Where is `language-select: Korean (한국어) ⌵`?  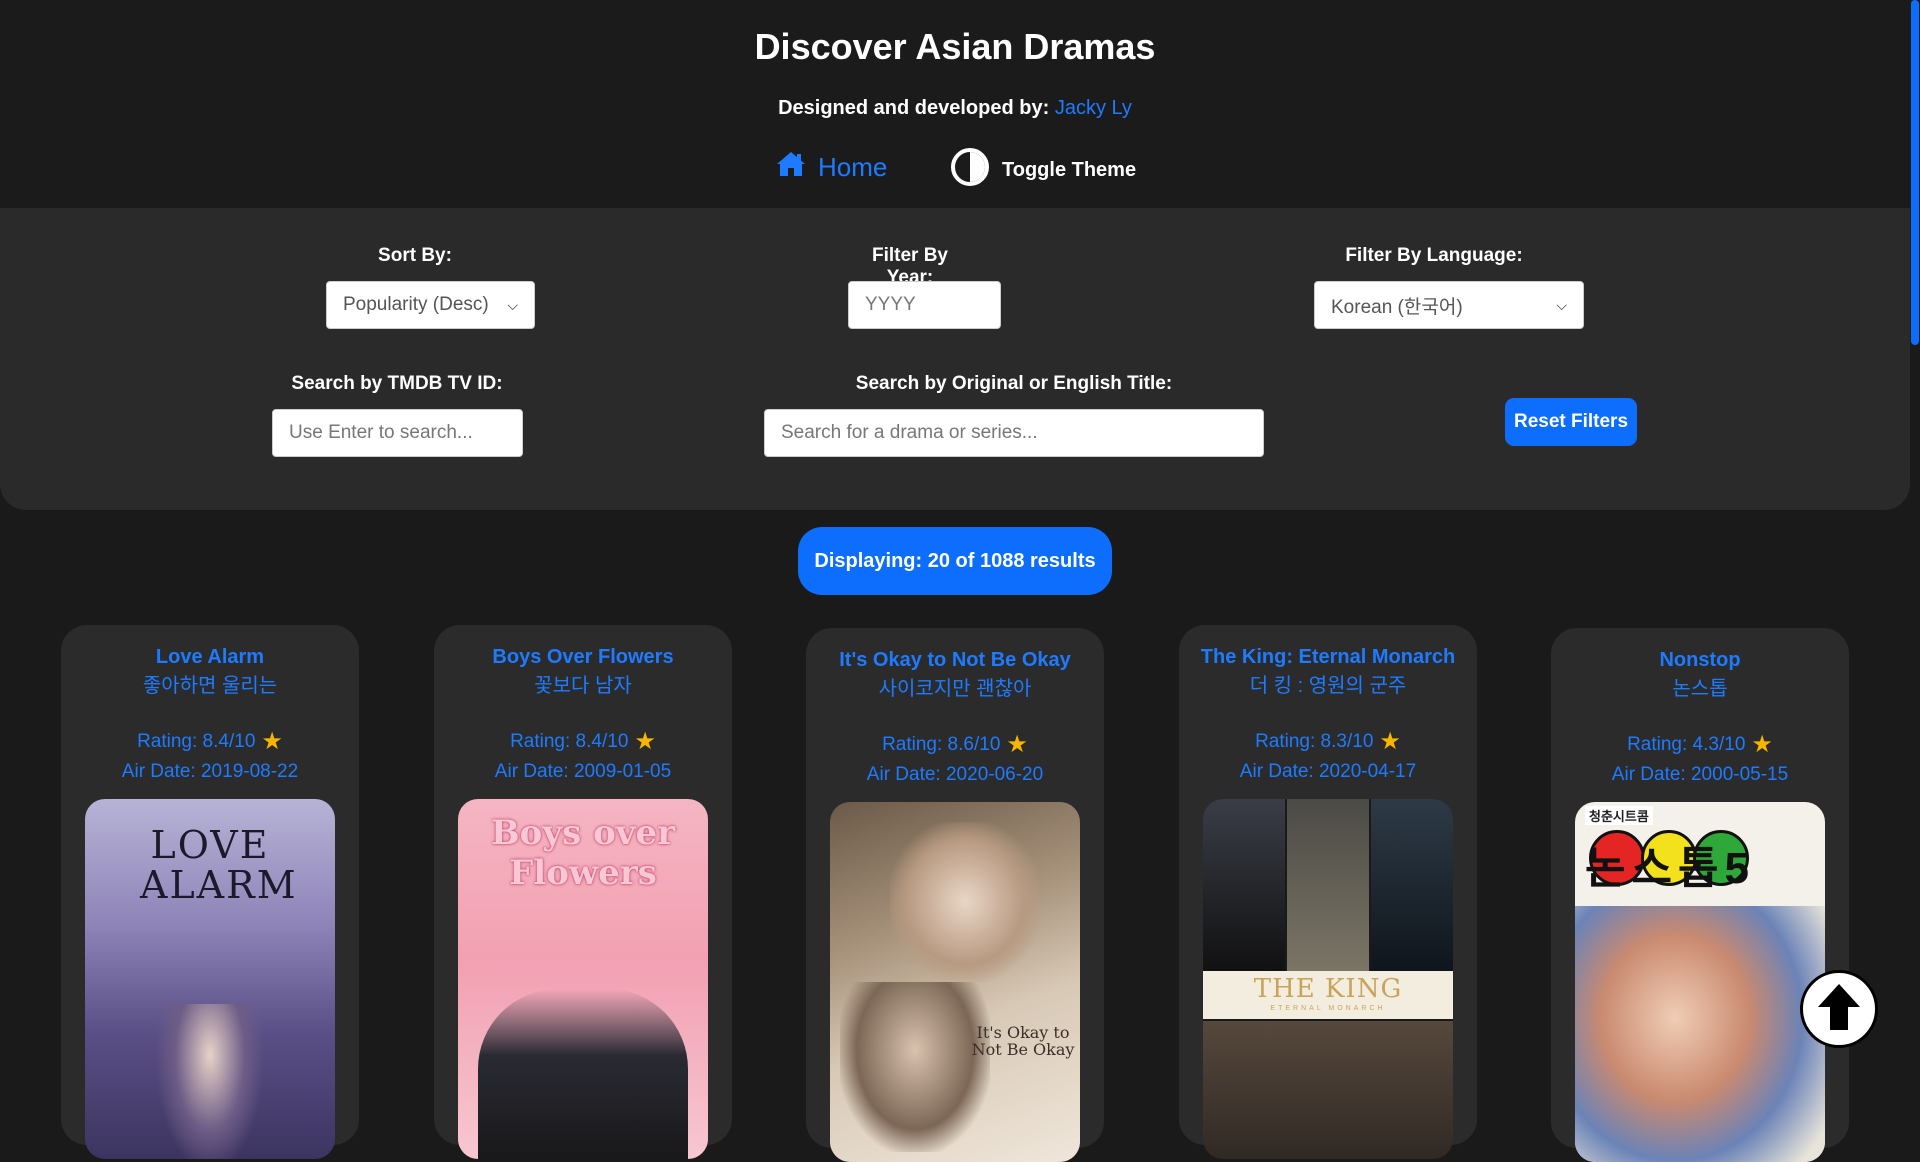
language-select: Korean (한국어) ⌵ is located at coordinates (1449, 305).